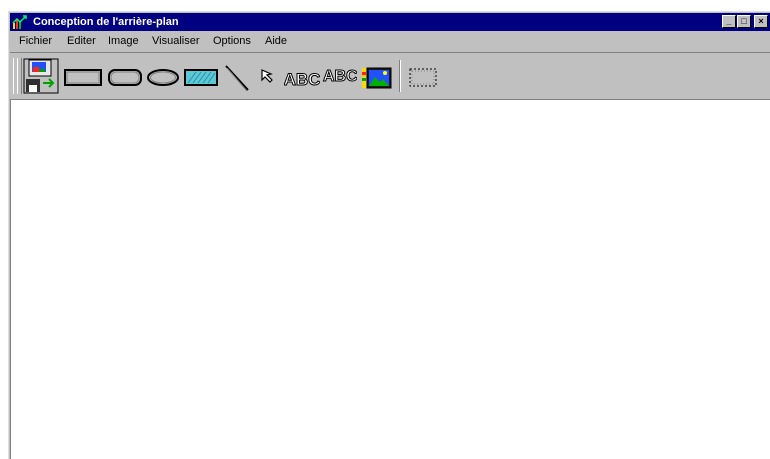  What do you see at coordinates (761, 21) in the screenshot?
I see `close-button: ×` at bounding box center [761, 21].